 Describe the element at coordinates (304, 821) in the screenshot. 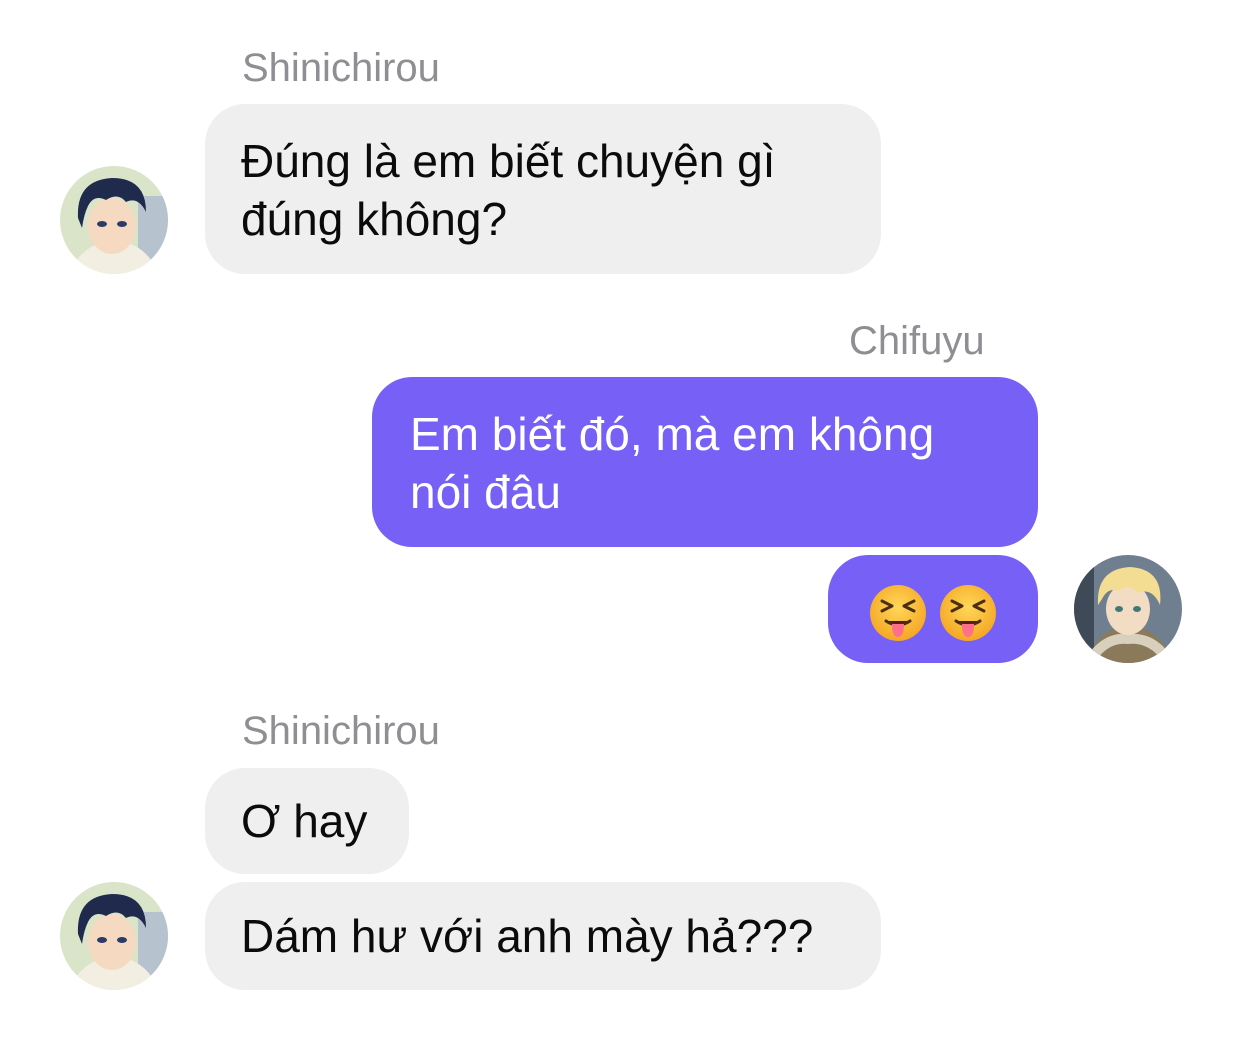

I see `message-text: Ơ hay` at that location.